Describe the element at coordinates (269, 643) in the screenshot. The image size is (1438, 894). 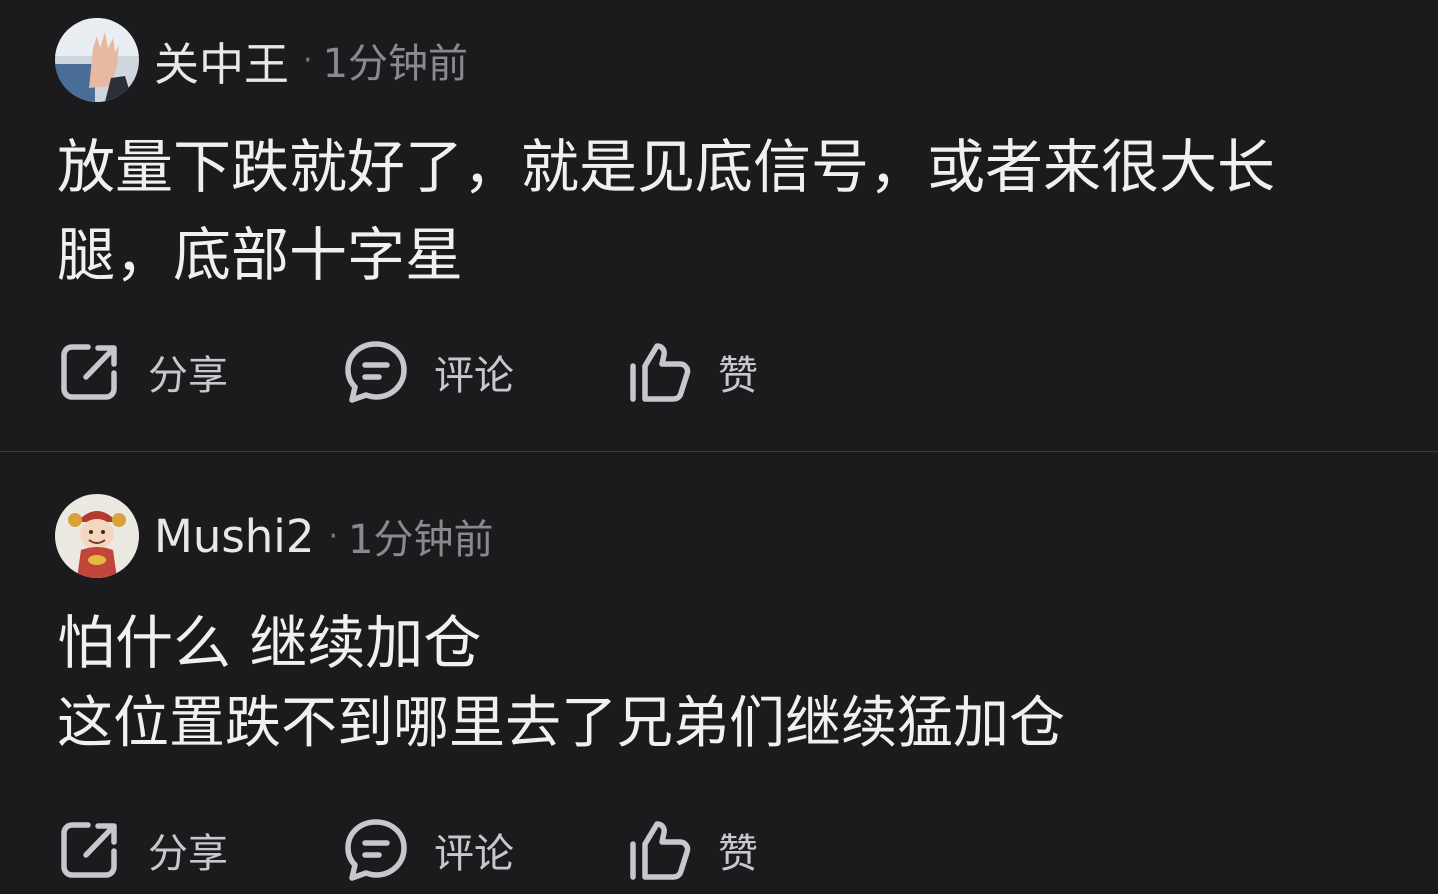
I see `comment-title: 怕什么 继续加仓` at that location.